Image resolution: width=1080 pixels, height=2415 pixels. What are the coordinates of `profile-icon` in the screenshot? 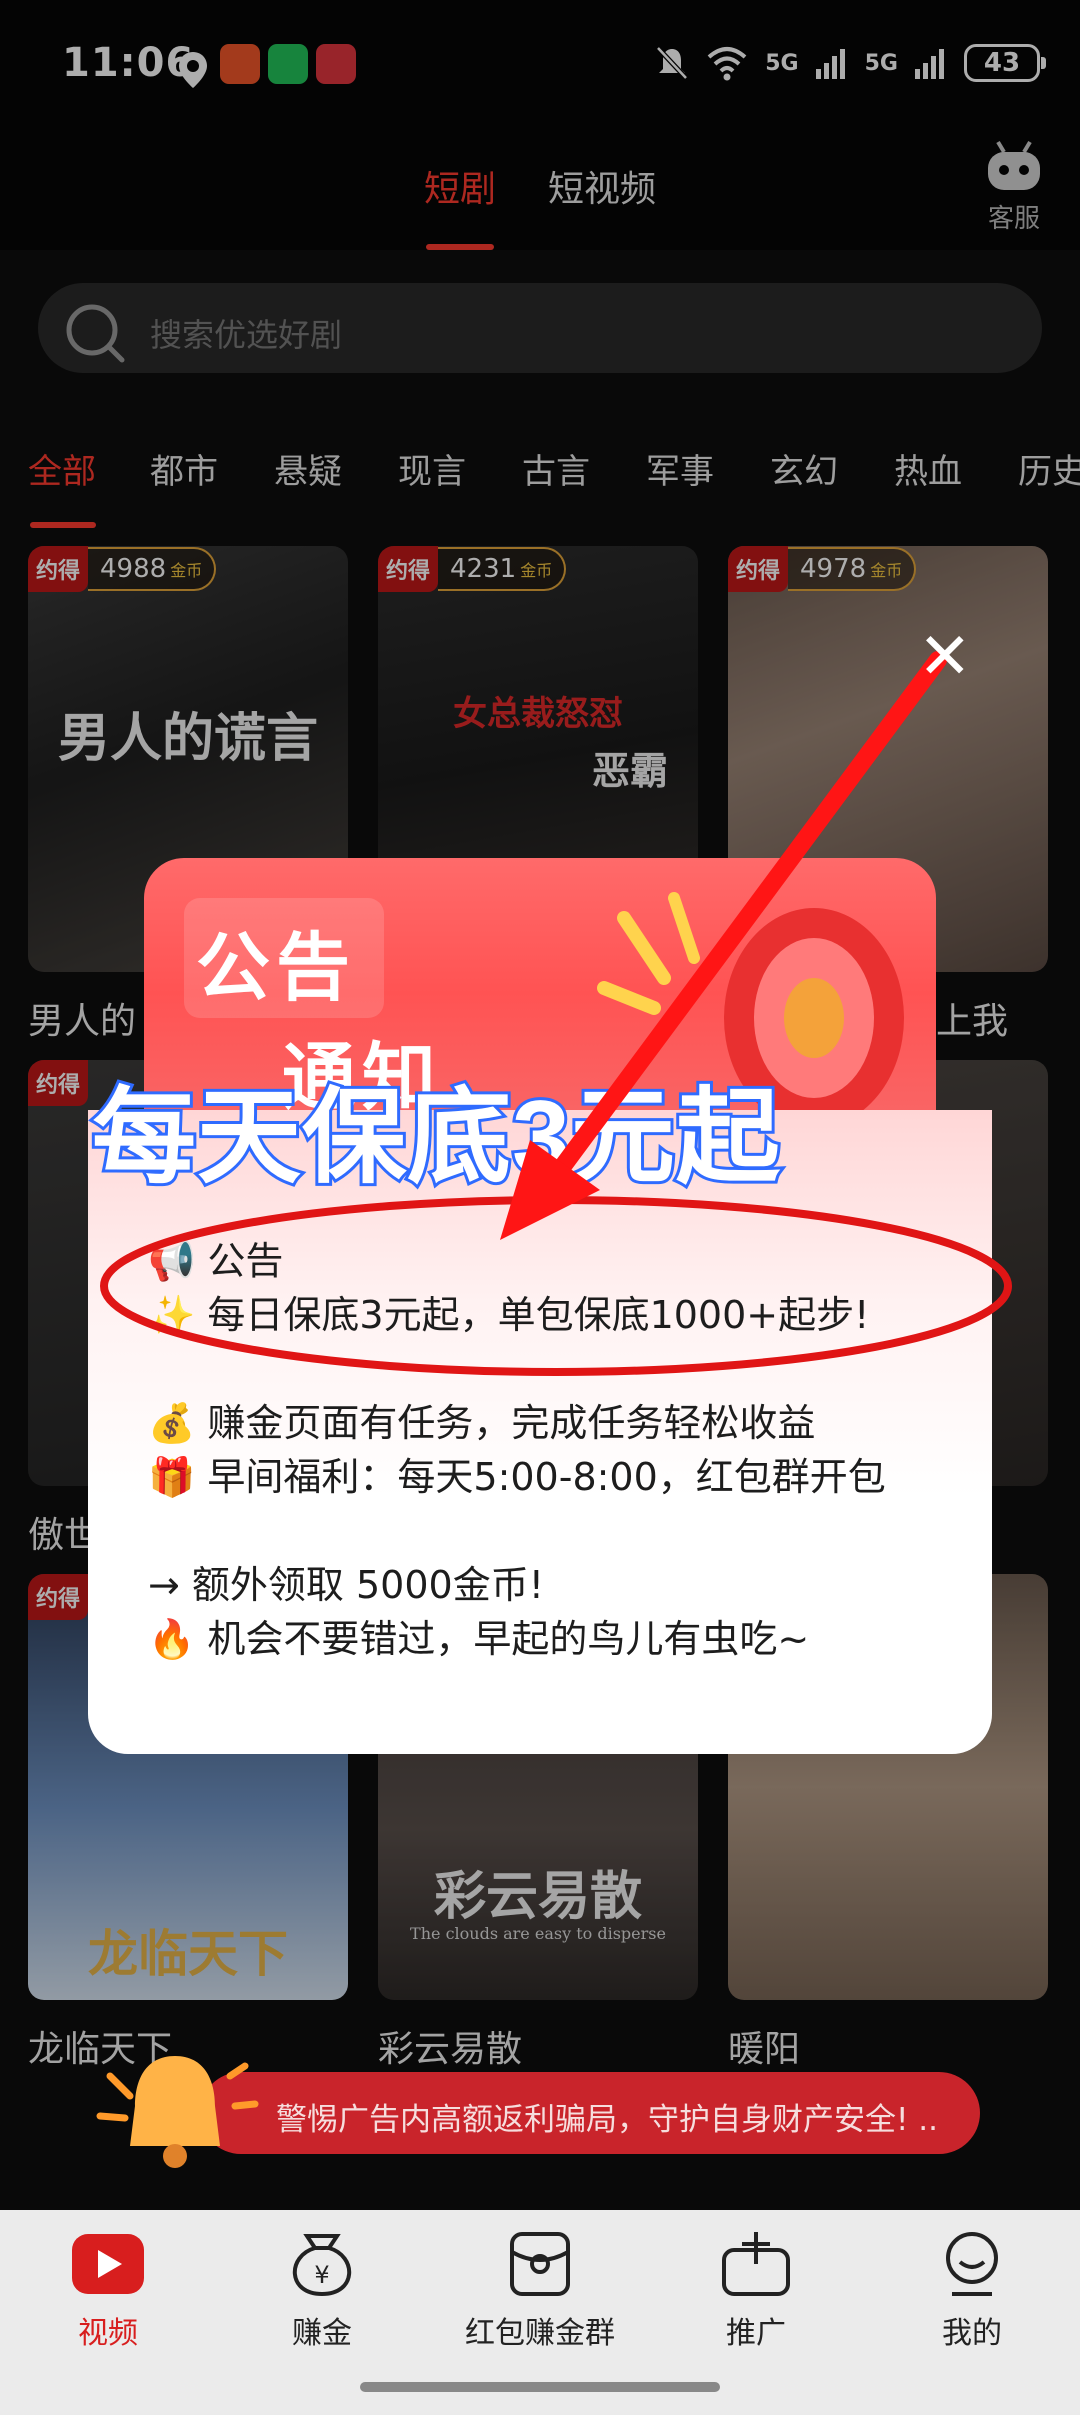 It's located at (972, 2264).